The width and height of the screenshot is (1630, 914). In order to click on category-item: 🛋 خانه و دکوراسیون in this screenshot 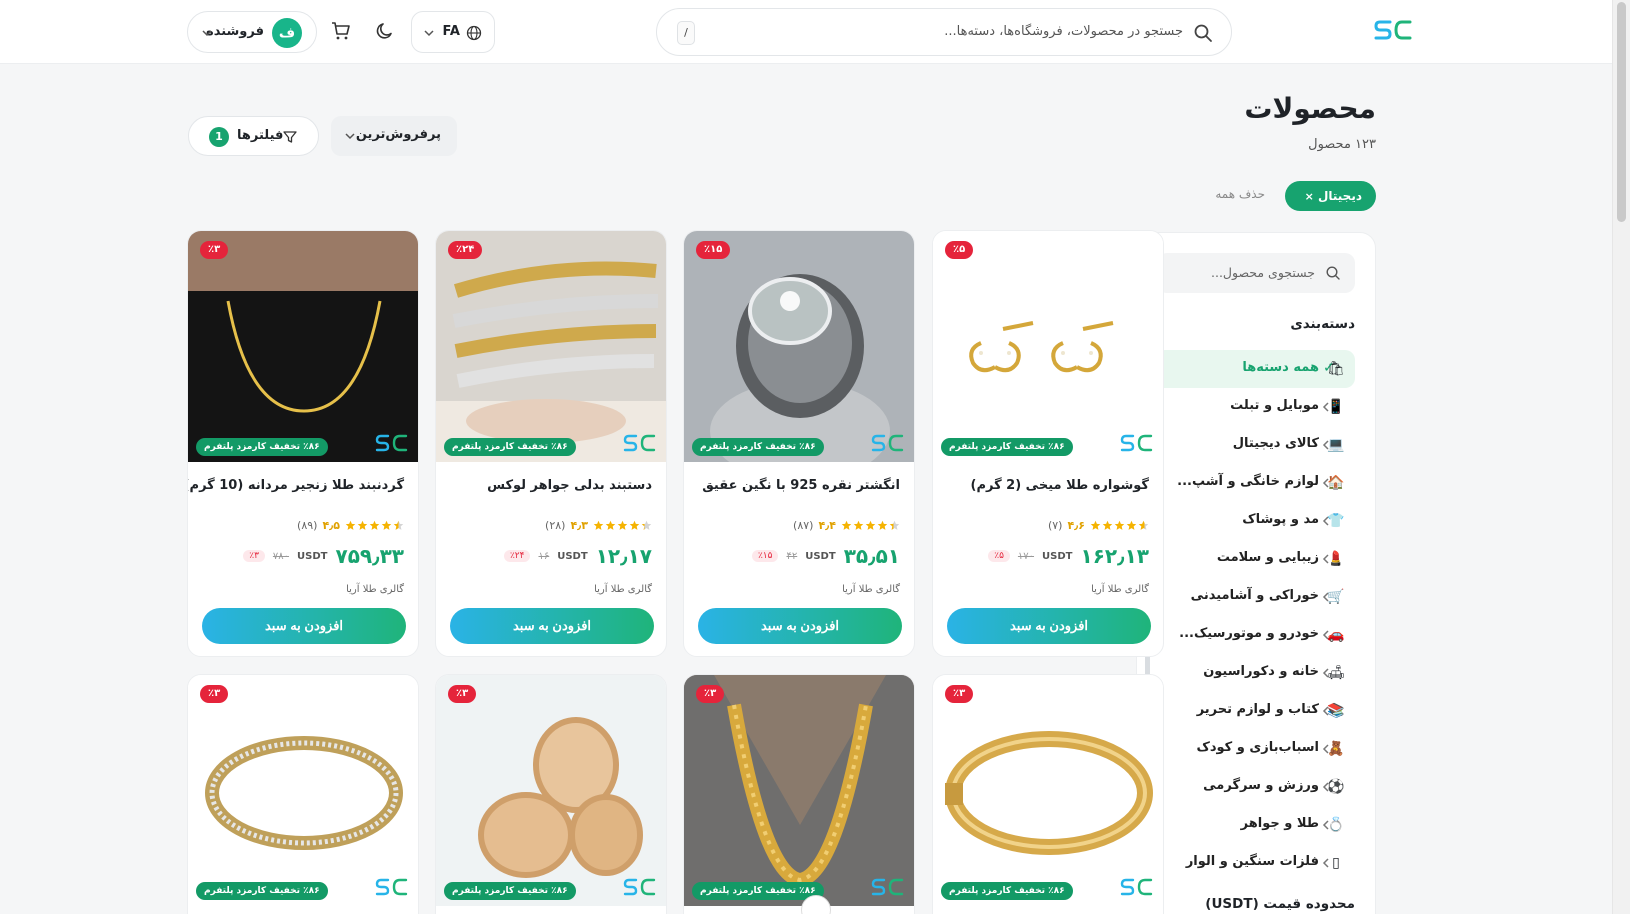, I will do `click(1255, 673)`.